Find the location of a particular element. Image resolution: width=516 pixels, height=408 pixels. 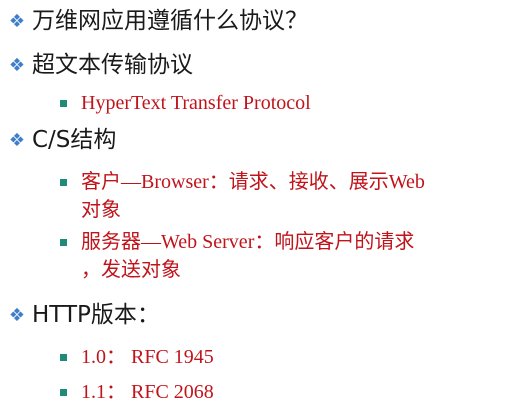

bullet-hypertext-protocol-text: 超文本传输协议 is located at coordinates (112, 65).